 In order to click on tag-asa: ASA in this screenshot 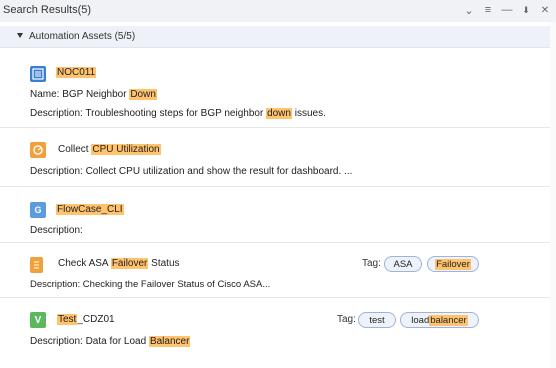, I will do `click(403, 264)`.